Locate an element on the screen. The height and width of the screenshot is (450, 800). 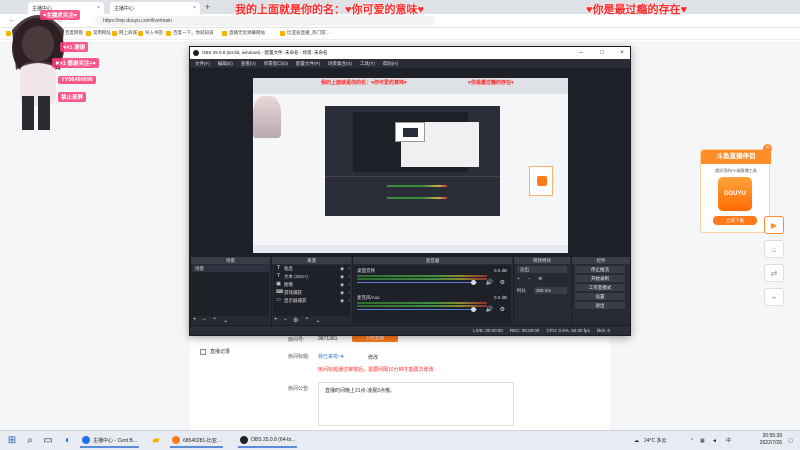
maximize-icon: □ is located at coordinates (602, 53).